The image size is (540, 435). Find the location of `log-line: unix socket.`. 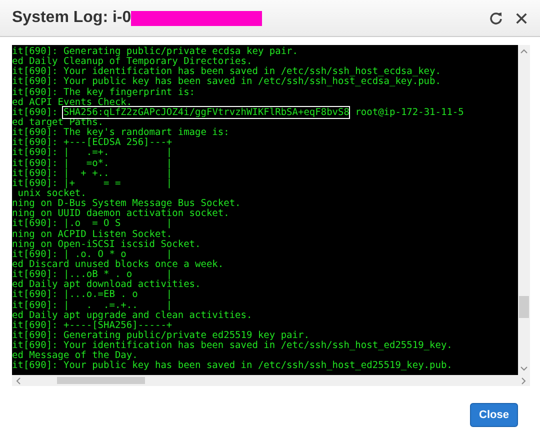

log-line: unix socket. is located at coordinates (53, 193).